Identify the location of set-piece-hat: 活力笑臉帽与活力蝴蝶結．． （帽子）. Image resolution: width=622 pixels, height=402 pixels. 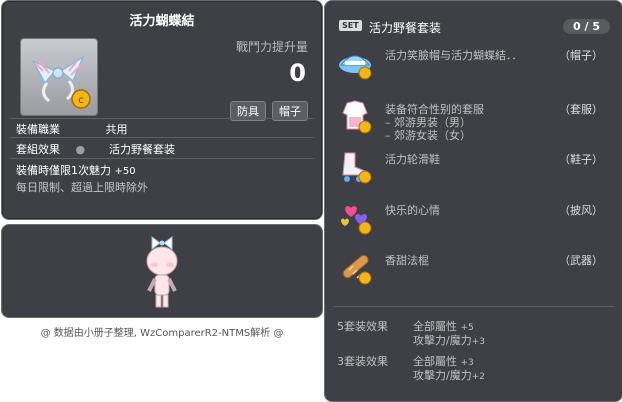
(473, 64).